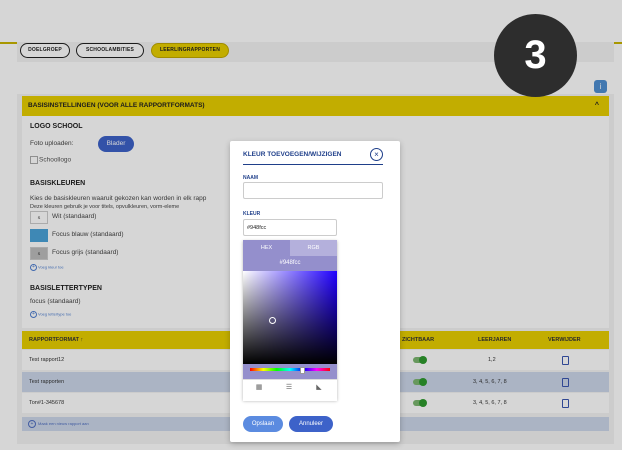 The height and width of the screenshot is (450, 622). What do you see at coordinates (290, 369) in the screenshot?
I see `hue-slider` at bounding box center [290, 369].